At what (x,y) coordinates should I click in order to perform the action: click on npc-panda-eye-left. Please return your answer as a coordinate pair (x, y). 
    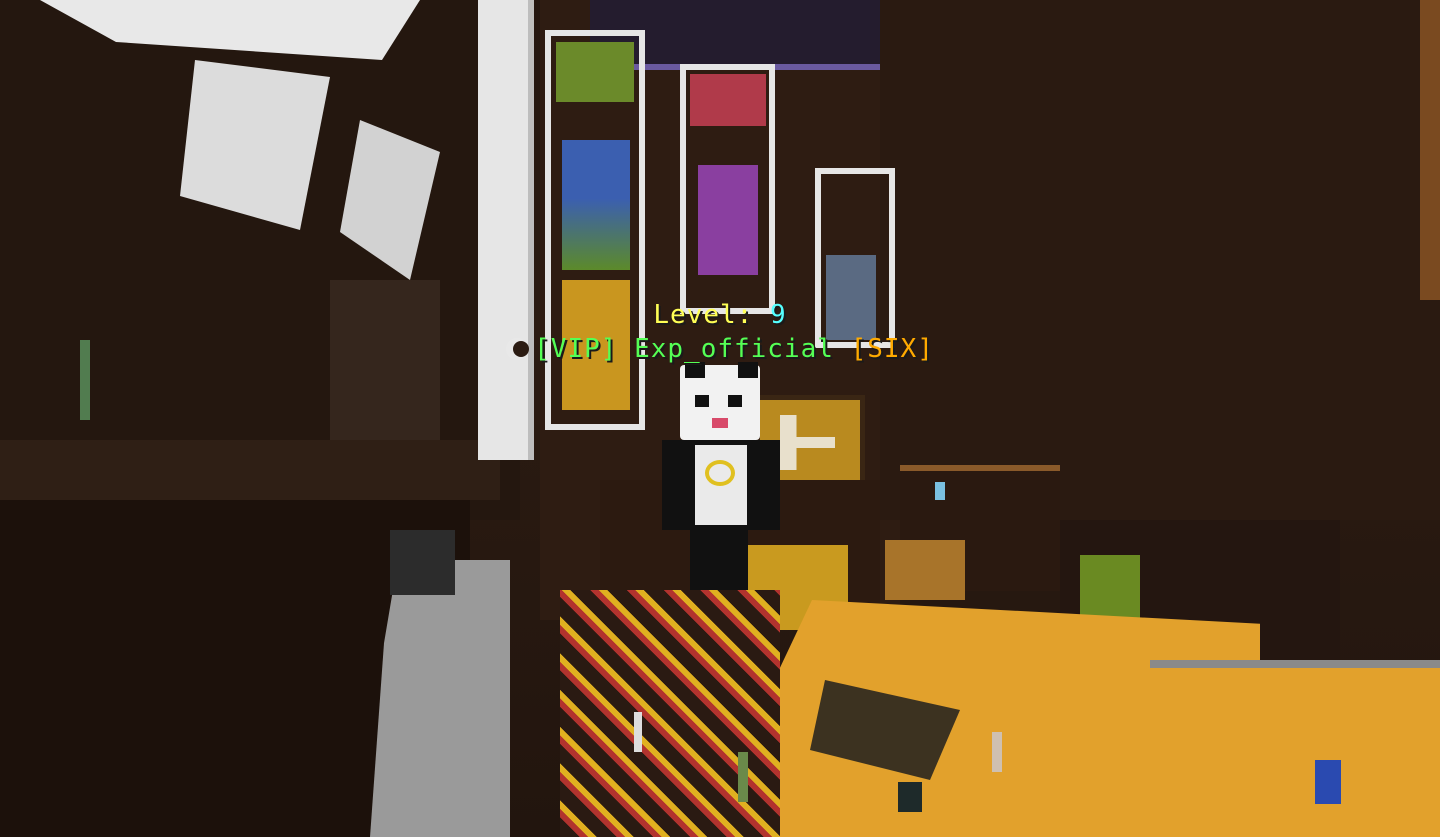
    Looking at the image, I should click on (702, 401).